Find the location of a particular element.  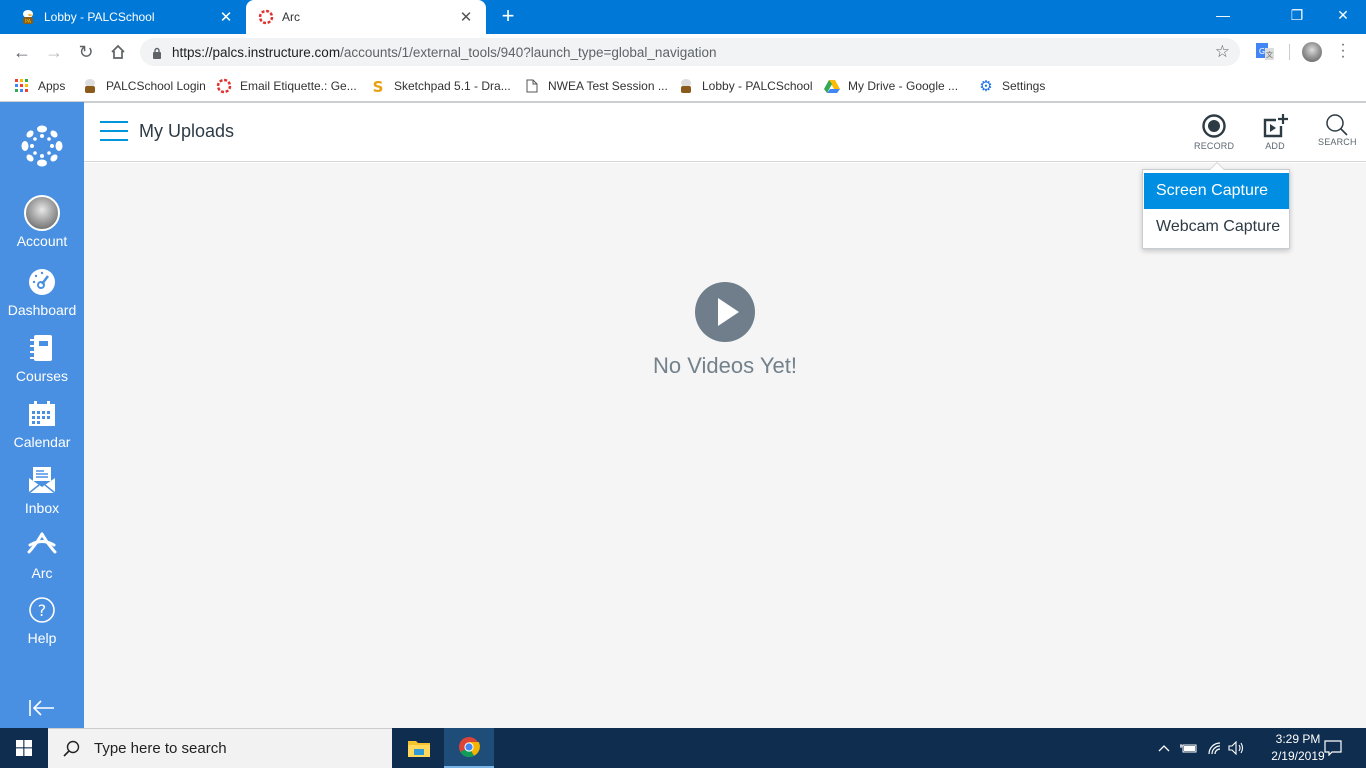

global-nav-arc: Arc is located at coordinates (42, 554).